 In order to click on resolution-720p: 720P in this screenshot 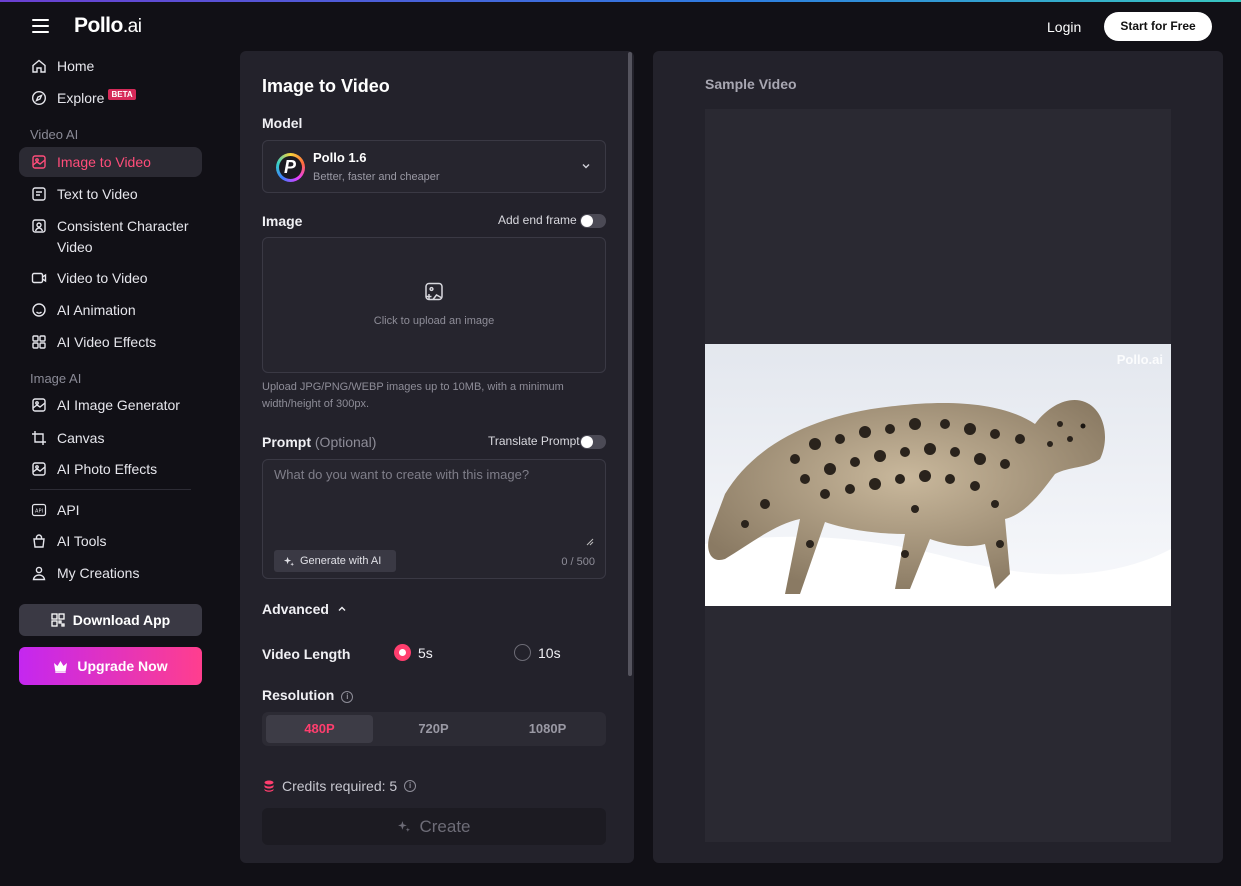, I will do `click(433, 729)`.